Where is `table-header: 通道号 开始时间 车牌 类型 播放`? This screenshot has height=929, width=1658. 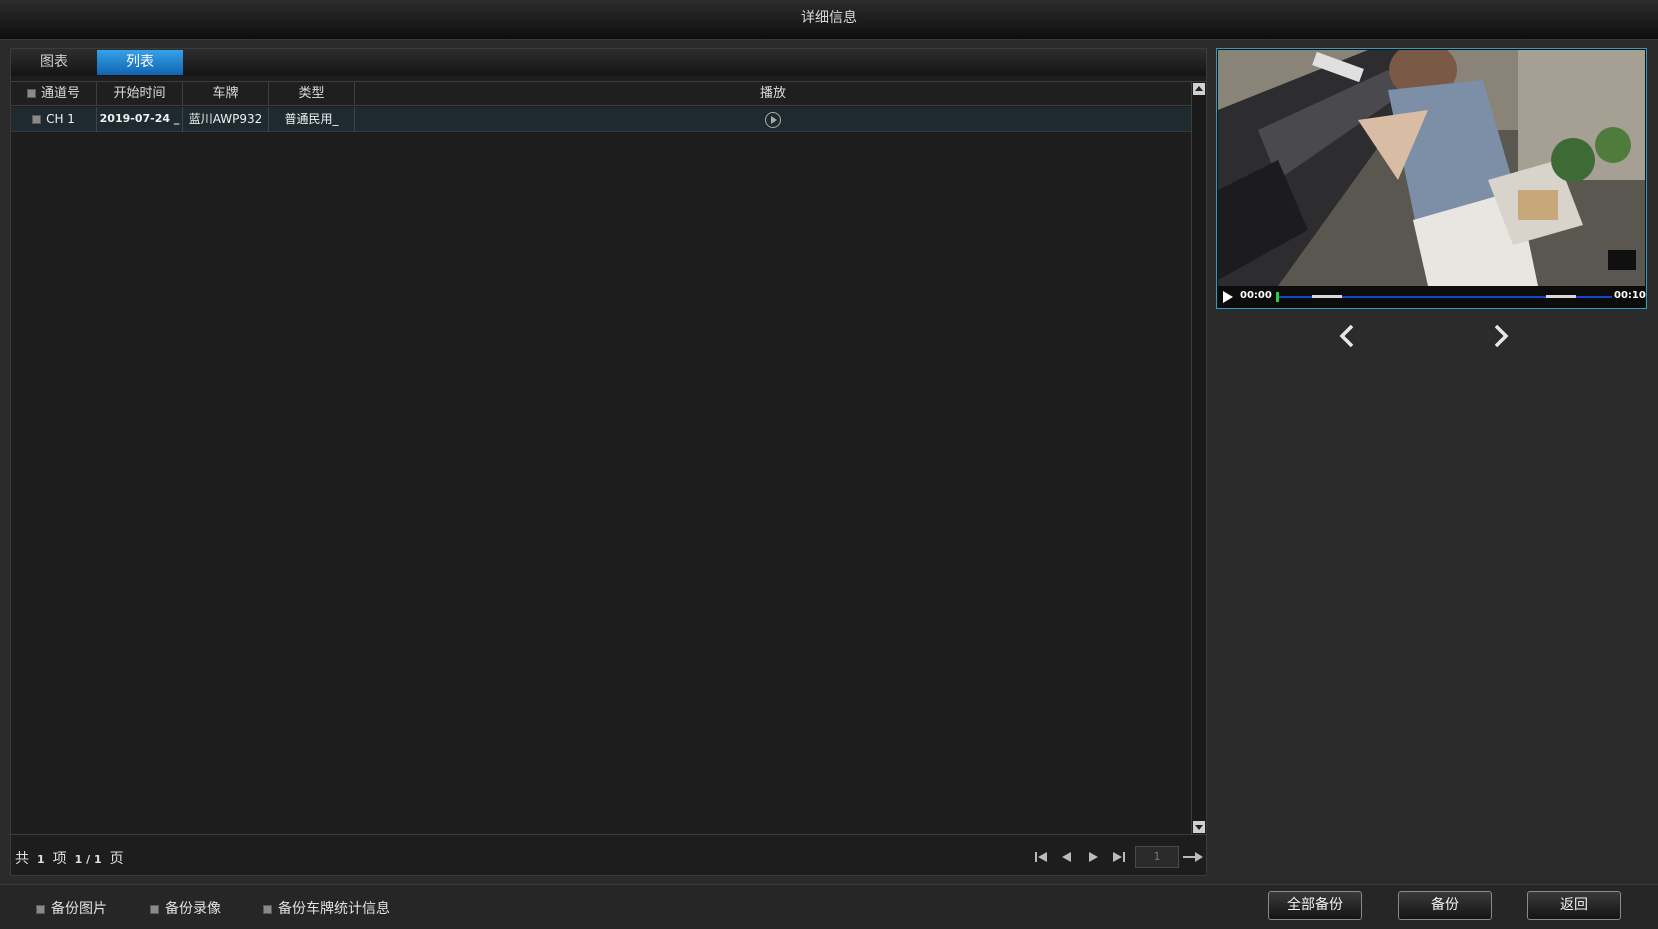
table-header: 通道号 开始时间 车牌 类型 播放 is located at coordinates (601, 94).